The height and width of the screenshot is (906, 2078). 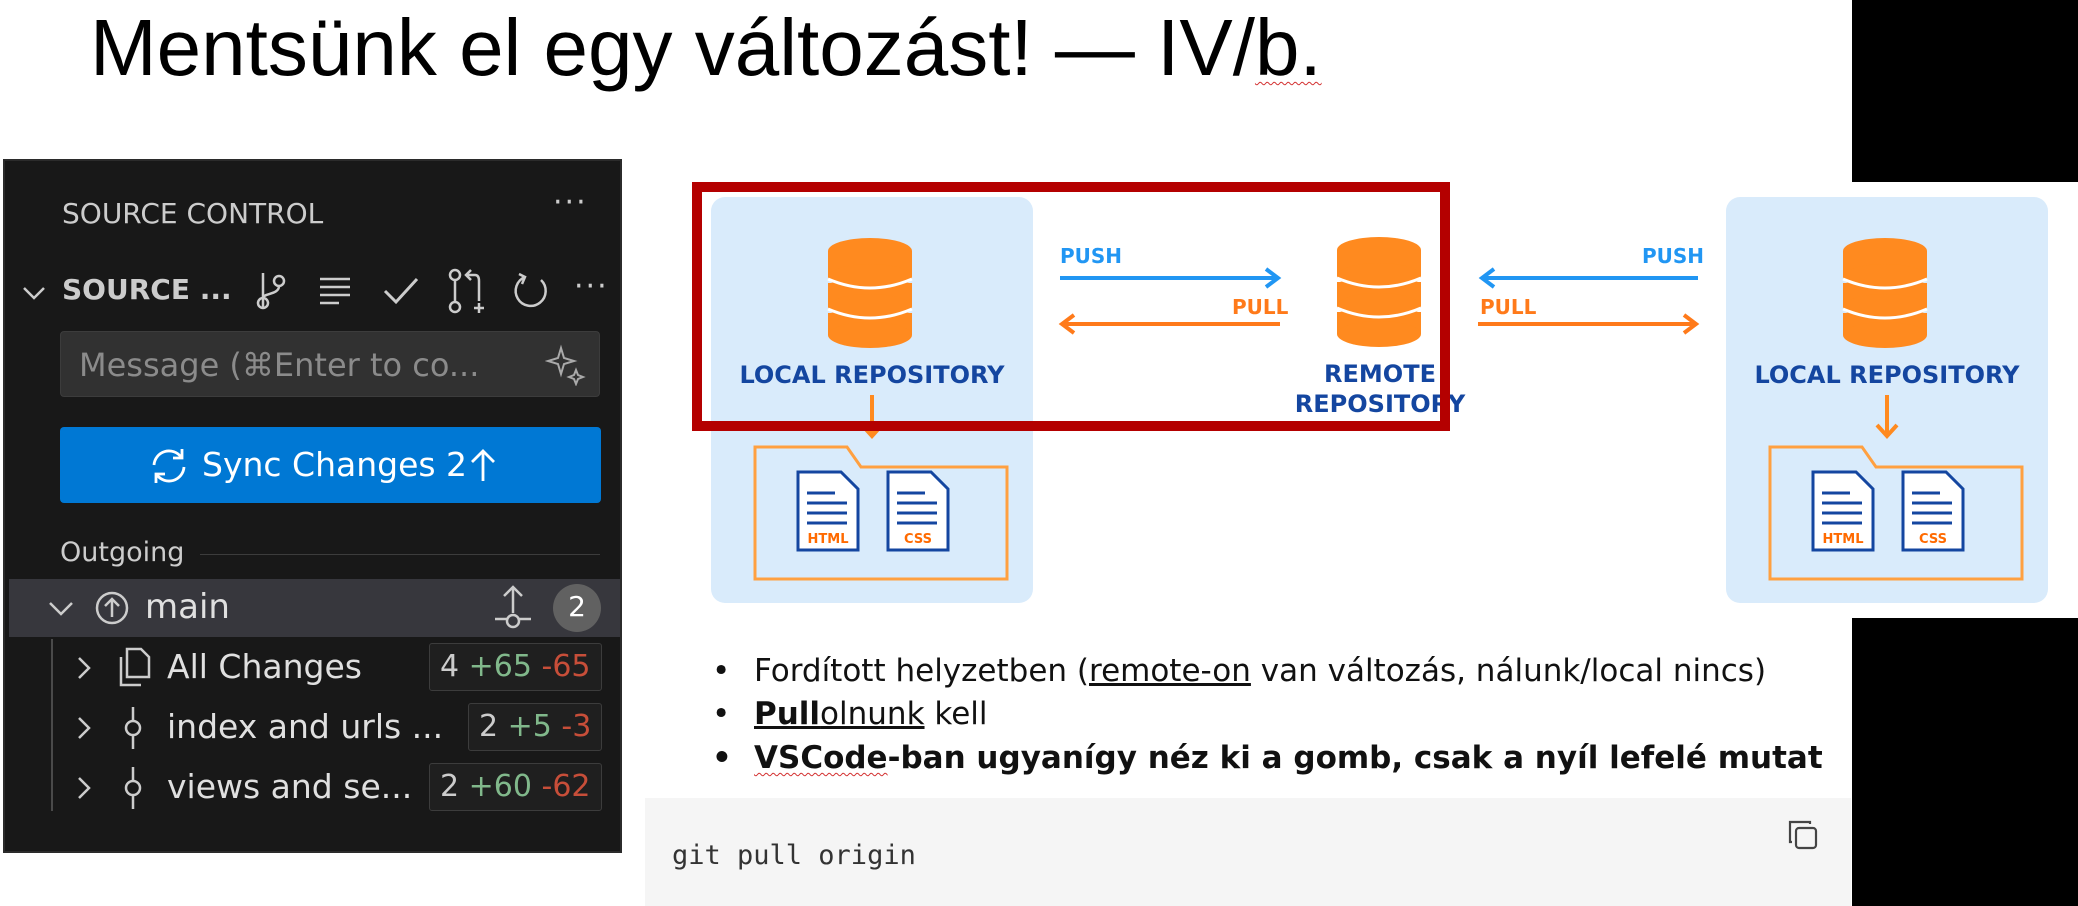 I want to click on branch-row-main: main 2, so click(x=314, y=608).